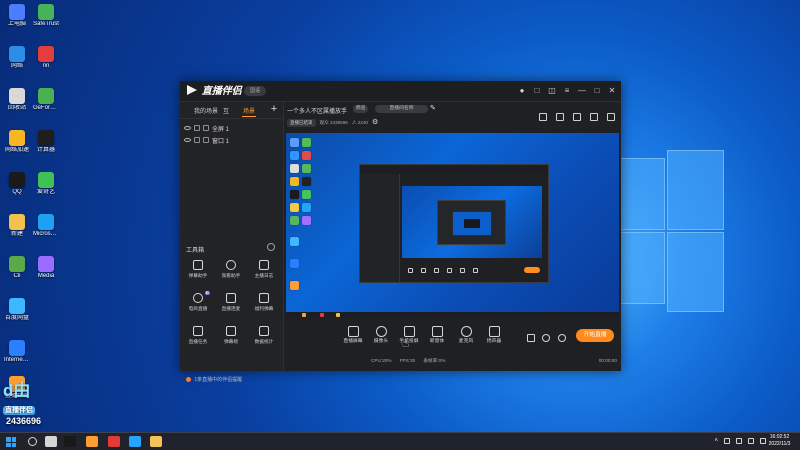 Image resolution: width=800 pixels, height=450 pixels. I want to click on desktop-icon-media: Media, so click(46, 268).